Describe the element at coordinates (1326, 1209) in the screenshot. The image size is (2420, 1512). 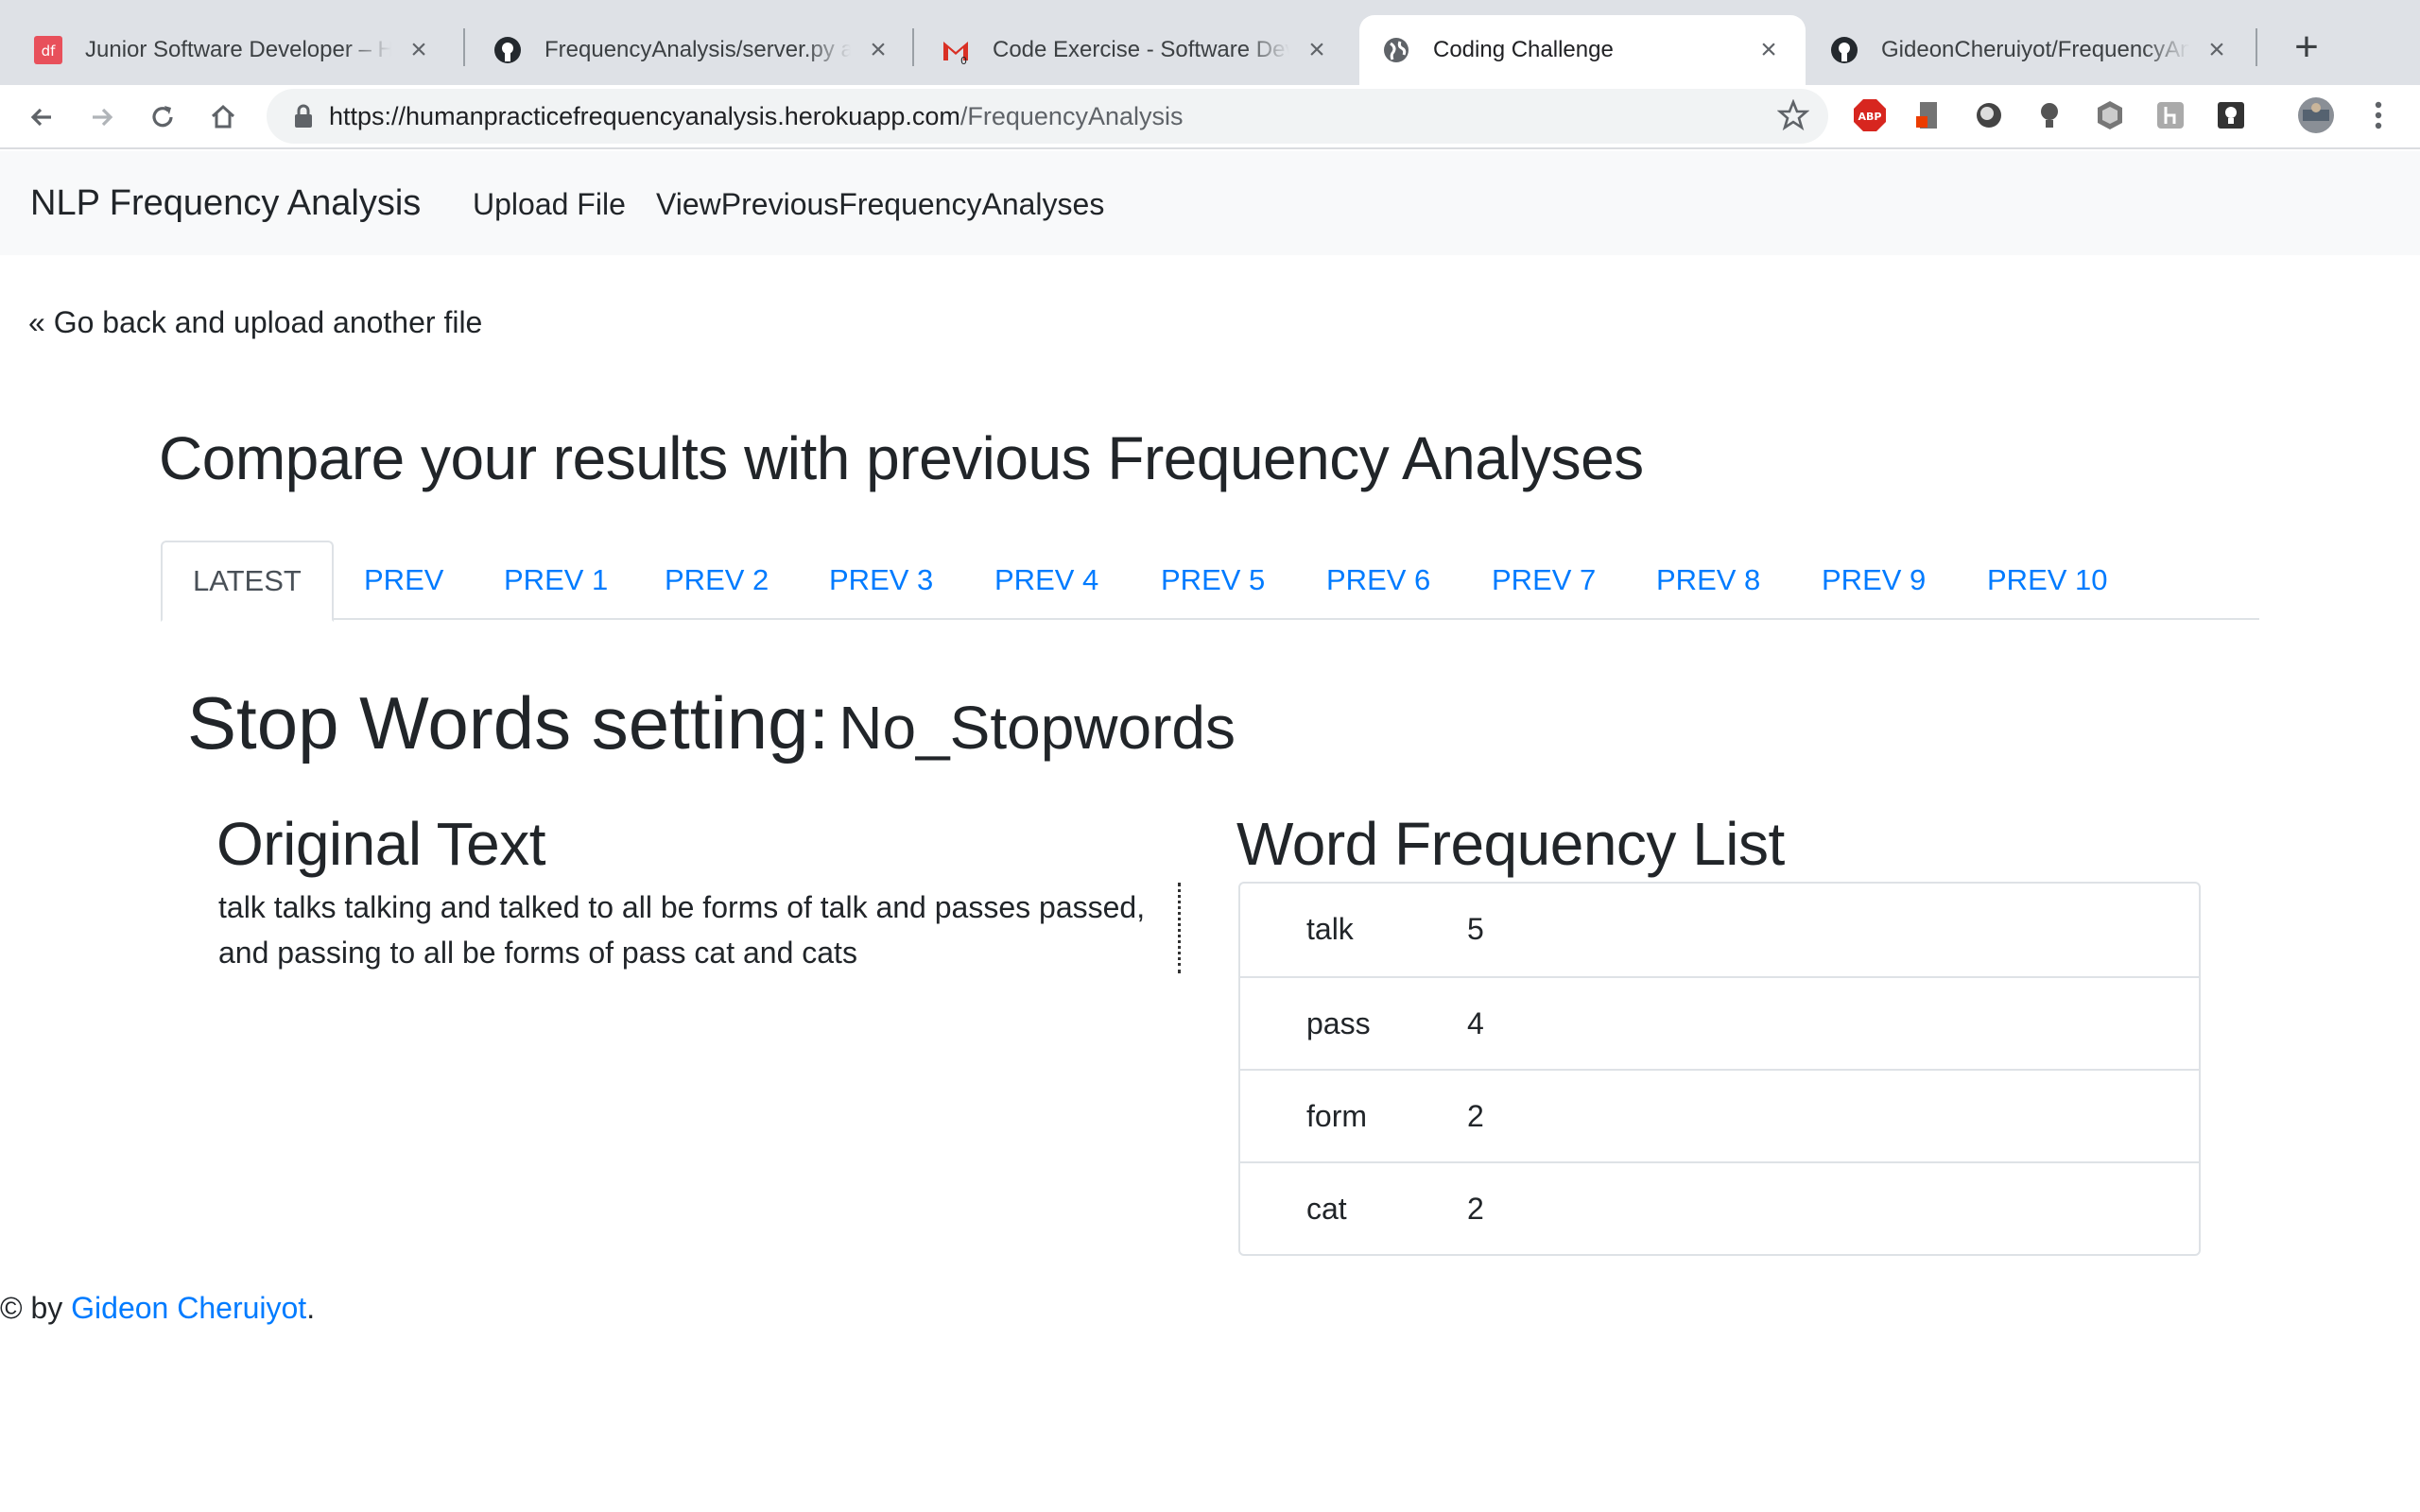
I see `frequency-word: cat` at that location.